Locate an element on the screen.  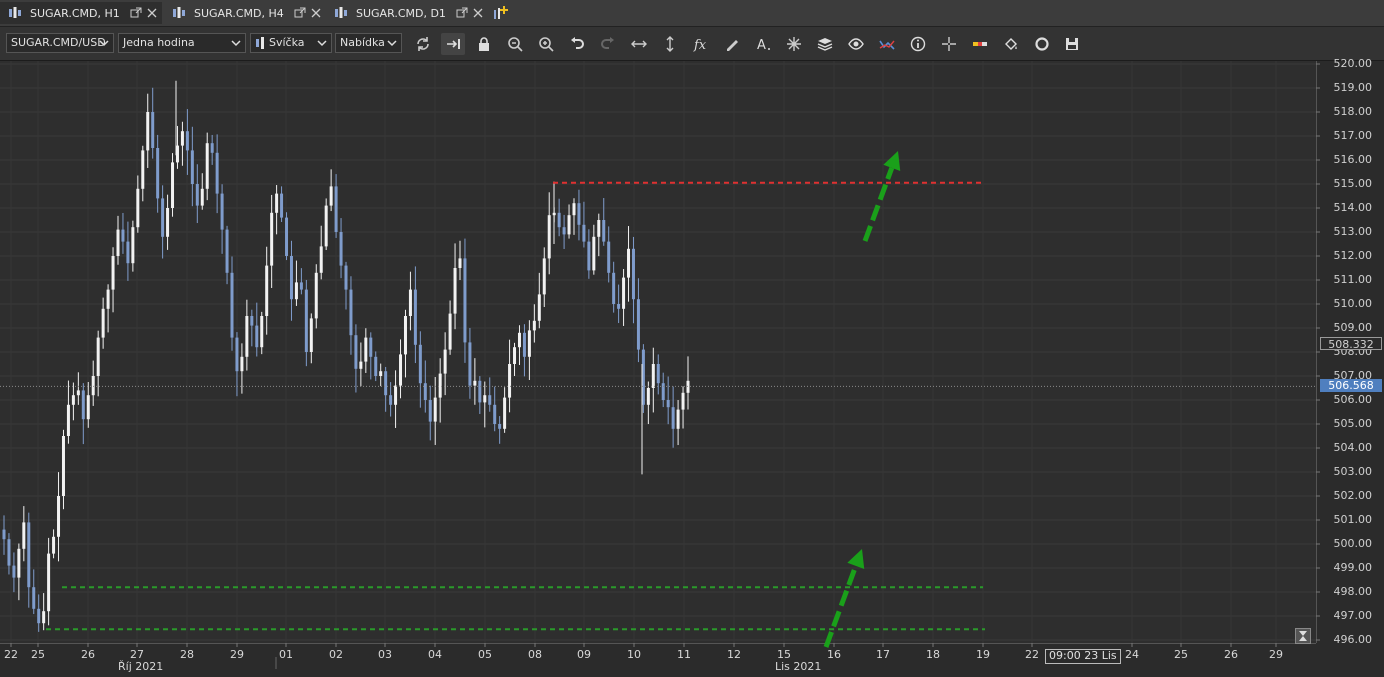
hourglass-icon is located at coordinates (1303, 636).